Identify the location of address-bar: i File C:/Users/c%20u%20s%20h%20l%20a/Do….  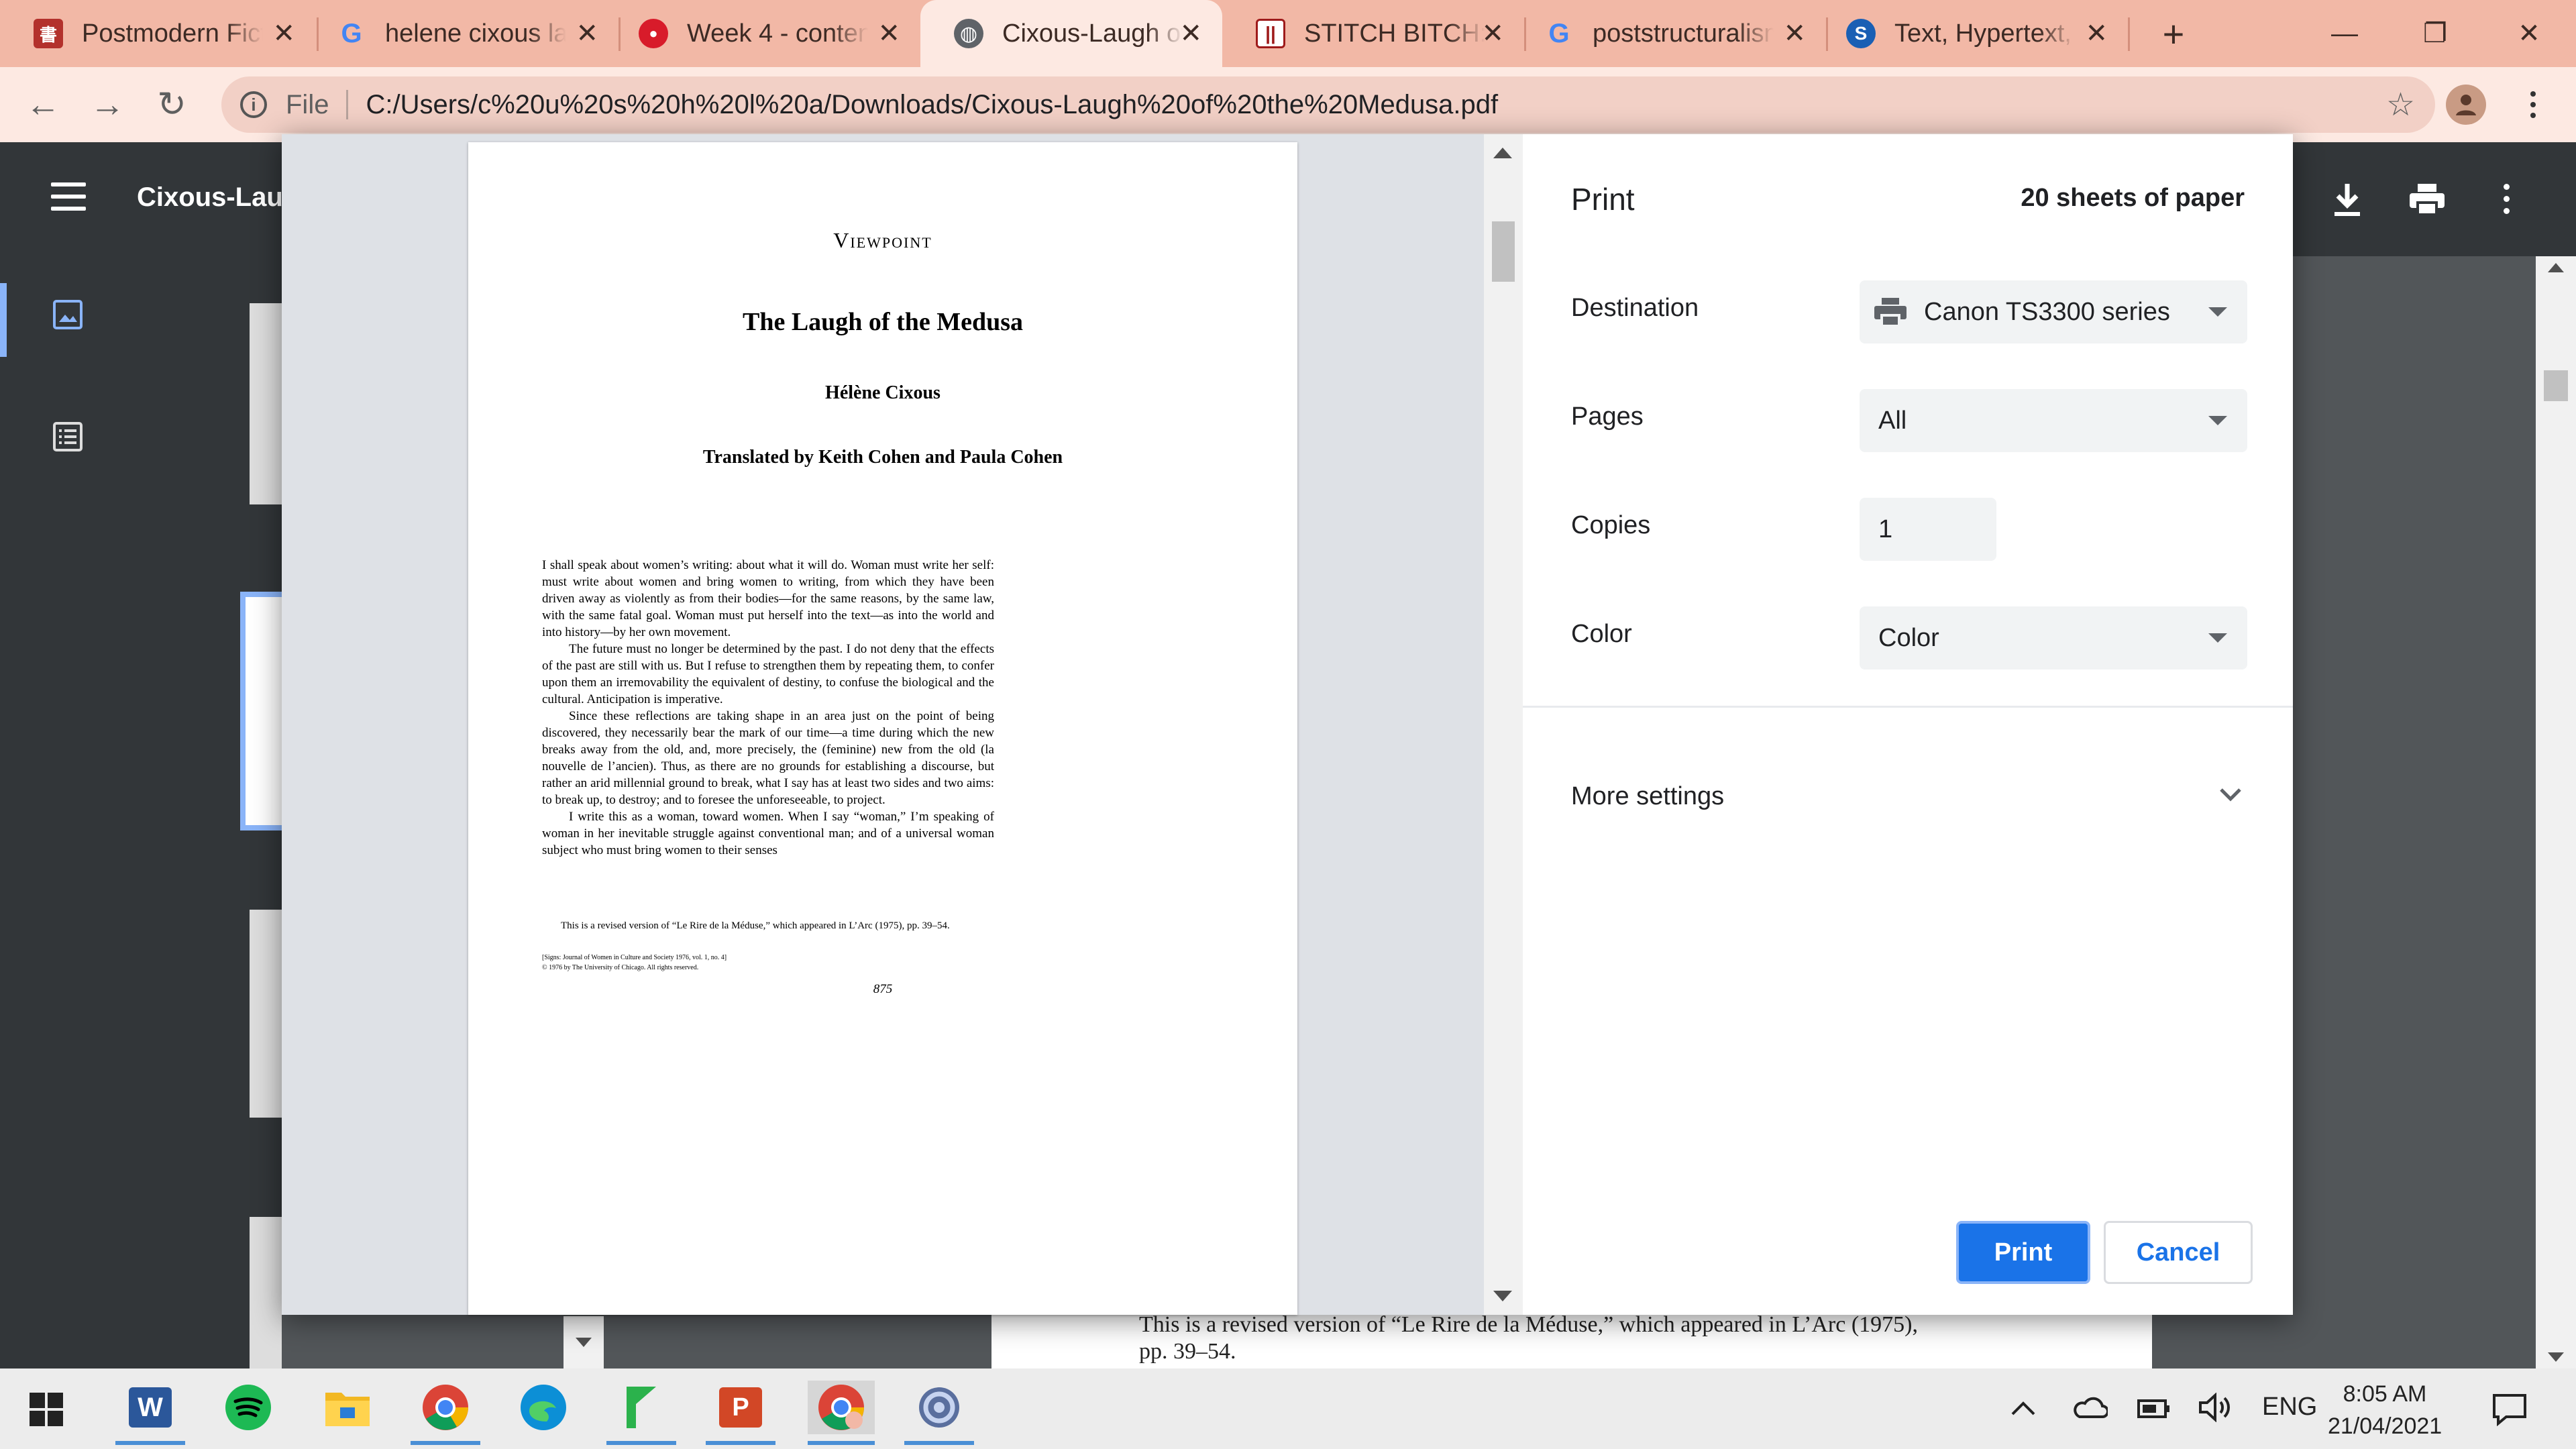
(1328, 104).